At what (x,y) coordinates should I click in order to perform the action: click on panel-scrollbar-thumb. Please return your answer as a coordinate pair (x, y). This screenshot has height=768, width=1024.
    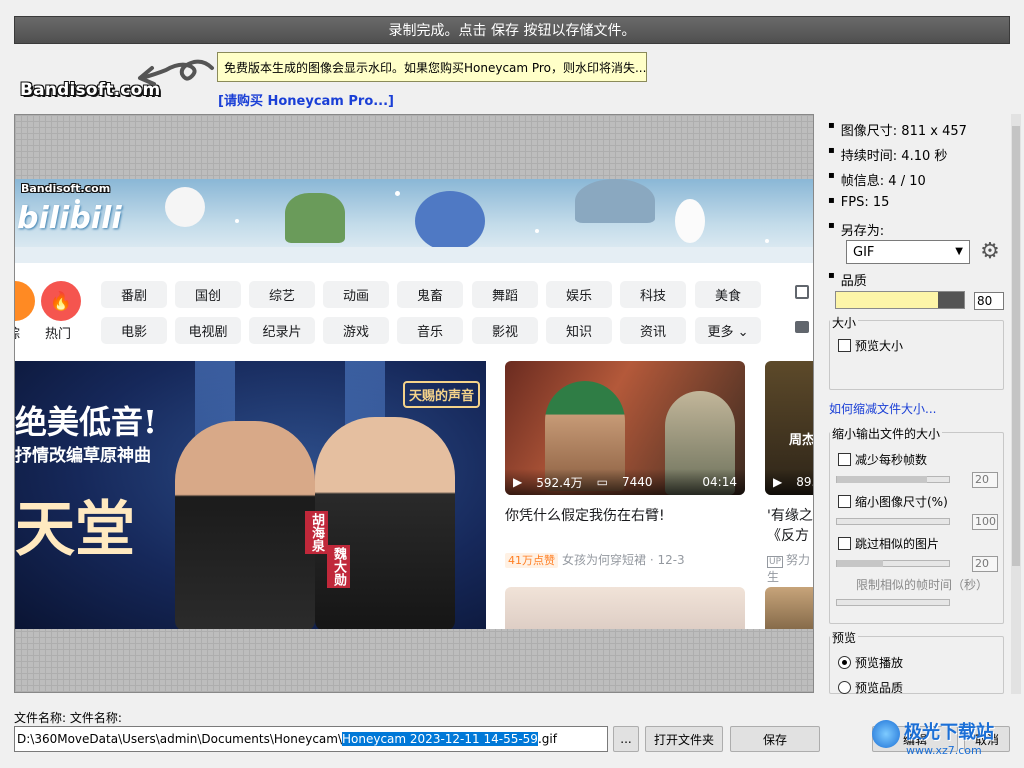
    Looking at the image, I should click on (1016, 346).